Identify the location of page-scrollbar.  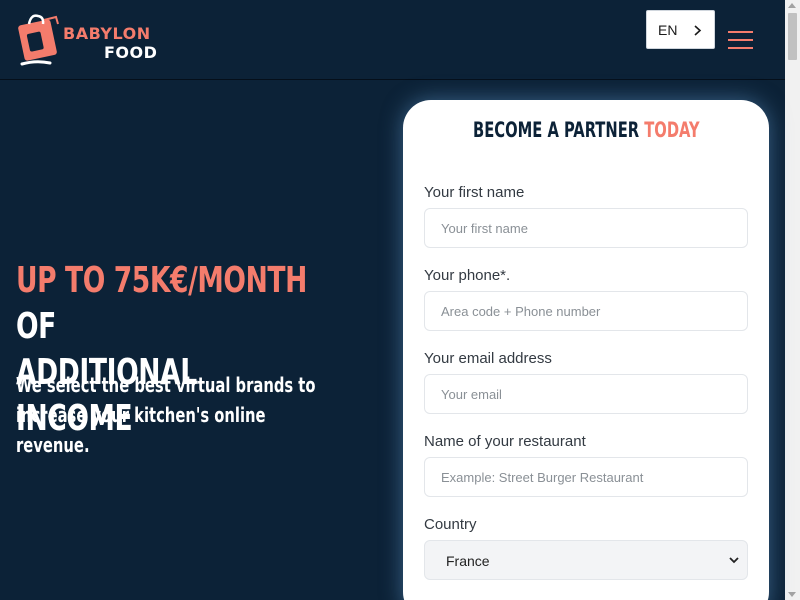
(792, 300).